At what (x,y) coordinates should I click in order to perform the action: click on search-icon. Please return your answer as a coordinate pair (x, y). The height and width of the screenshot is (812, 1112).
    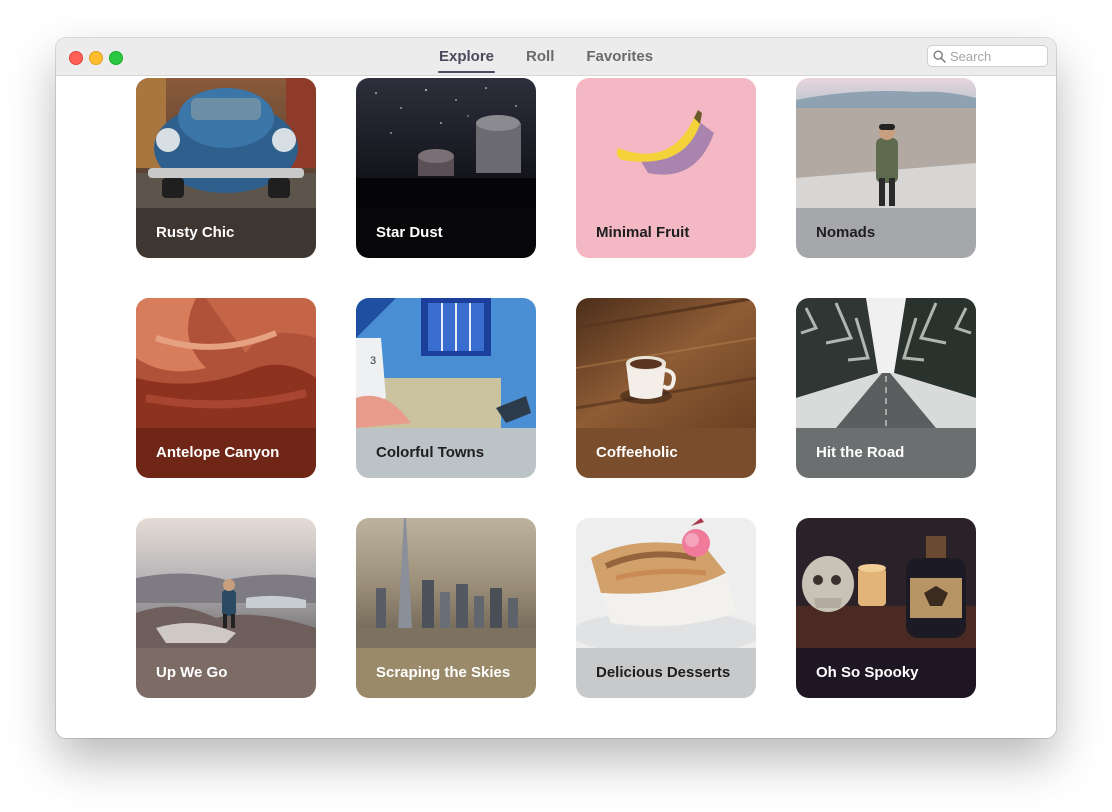
    Looking at the image, I should click on (939, 56).